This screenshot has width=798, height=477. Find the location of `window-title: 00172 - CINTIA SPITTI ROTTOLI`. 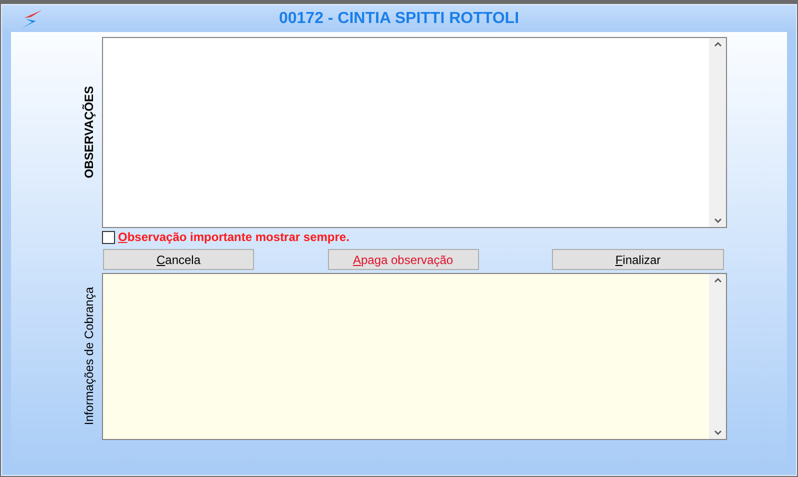

window-title: 00172 - CINTIA SPITTI ROTTOLI is located at coordinates (399, 18).